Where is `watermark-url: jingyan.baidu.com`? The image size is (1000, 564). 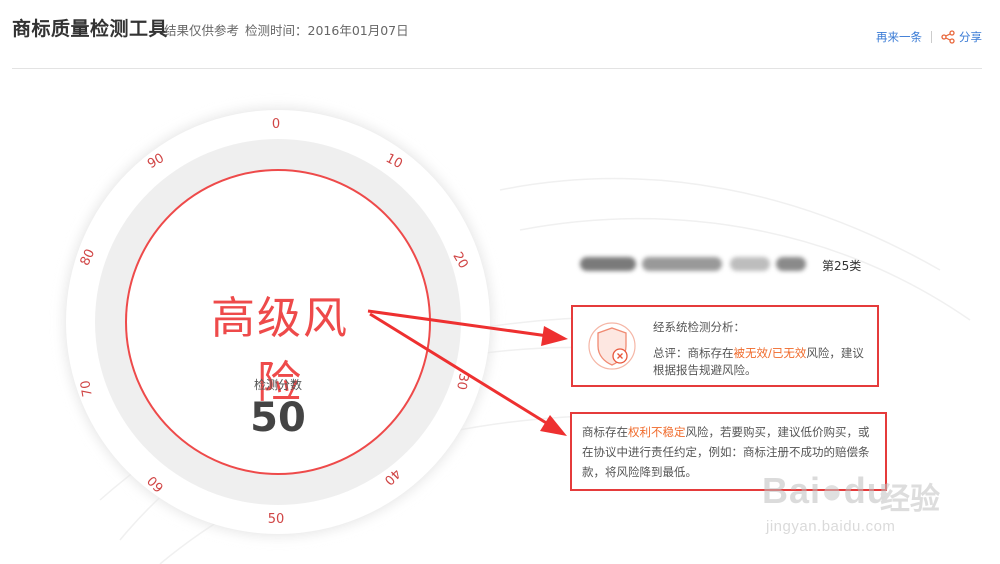 watermark-url: jingyan.baidu.com is located at coordinates (831, 526).